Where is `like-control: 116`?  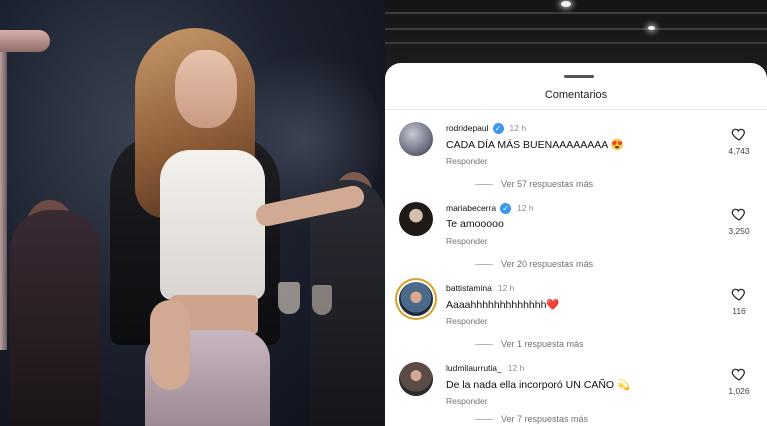 like-control: 116 is located at coordinates (739, 301).